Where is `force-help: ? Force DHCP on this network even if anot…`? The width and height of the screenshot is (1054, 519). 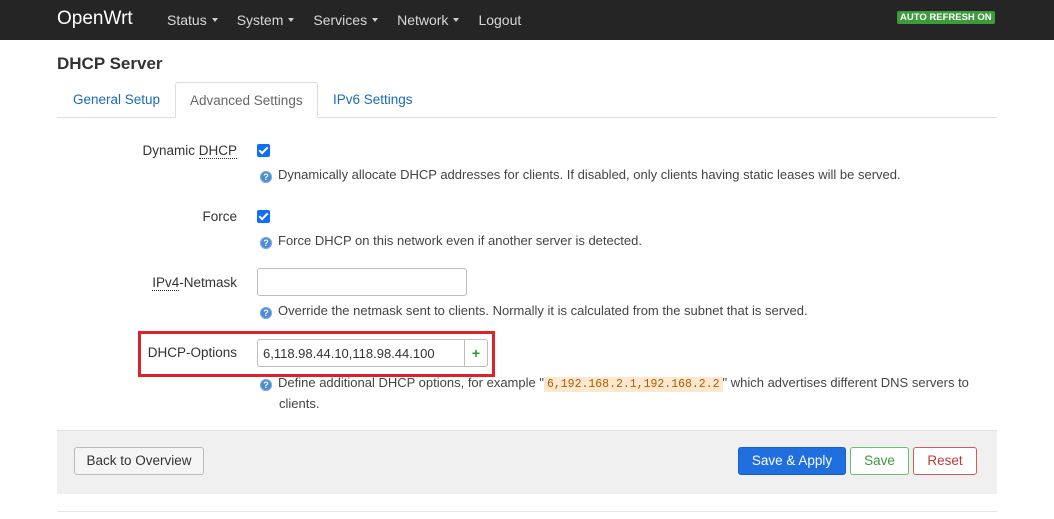
force-help: ? Force DHCP on this network even if anot… is located at coordinates (451, 240).